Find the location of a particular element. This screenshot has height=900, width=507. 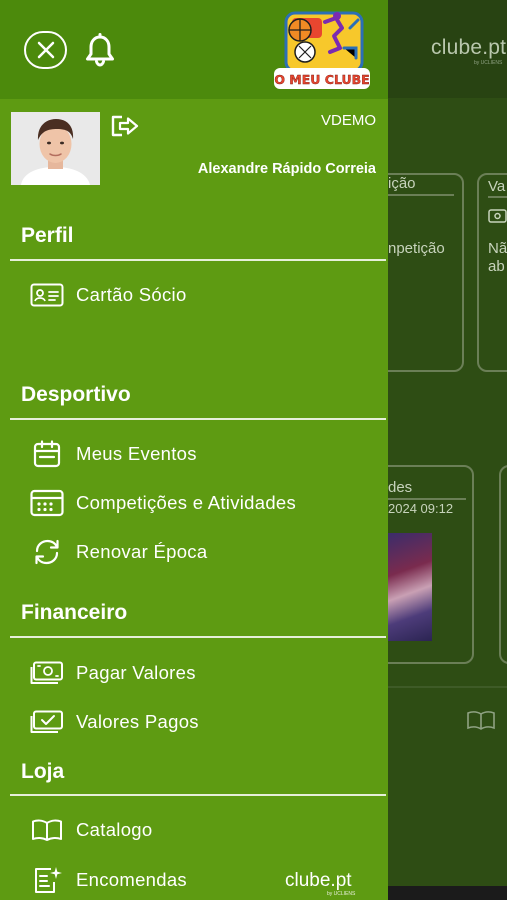

background-card-partial is located at coordinates (503, 564).